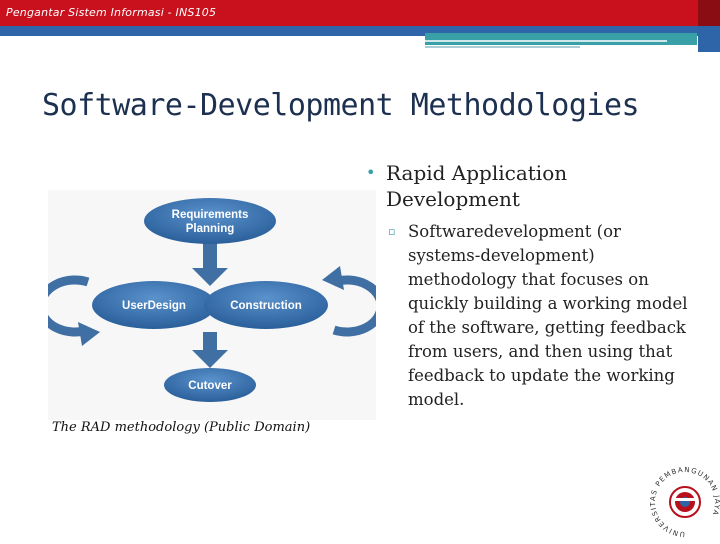 The width and height of the screenshot is (720, 544). What do you see at coordinates (111, 12) in the screenshot?
I see `course-label: Pengantar Sistem Informasi - INS105` at bounding box center [111, 12].